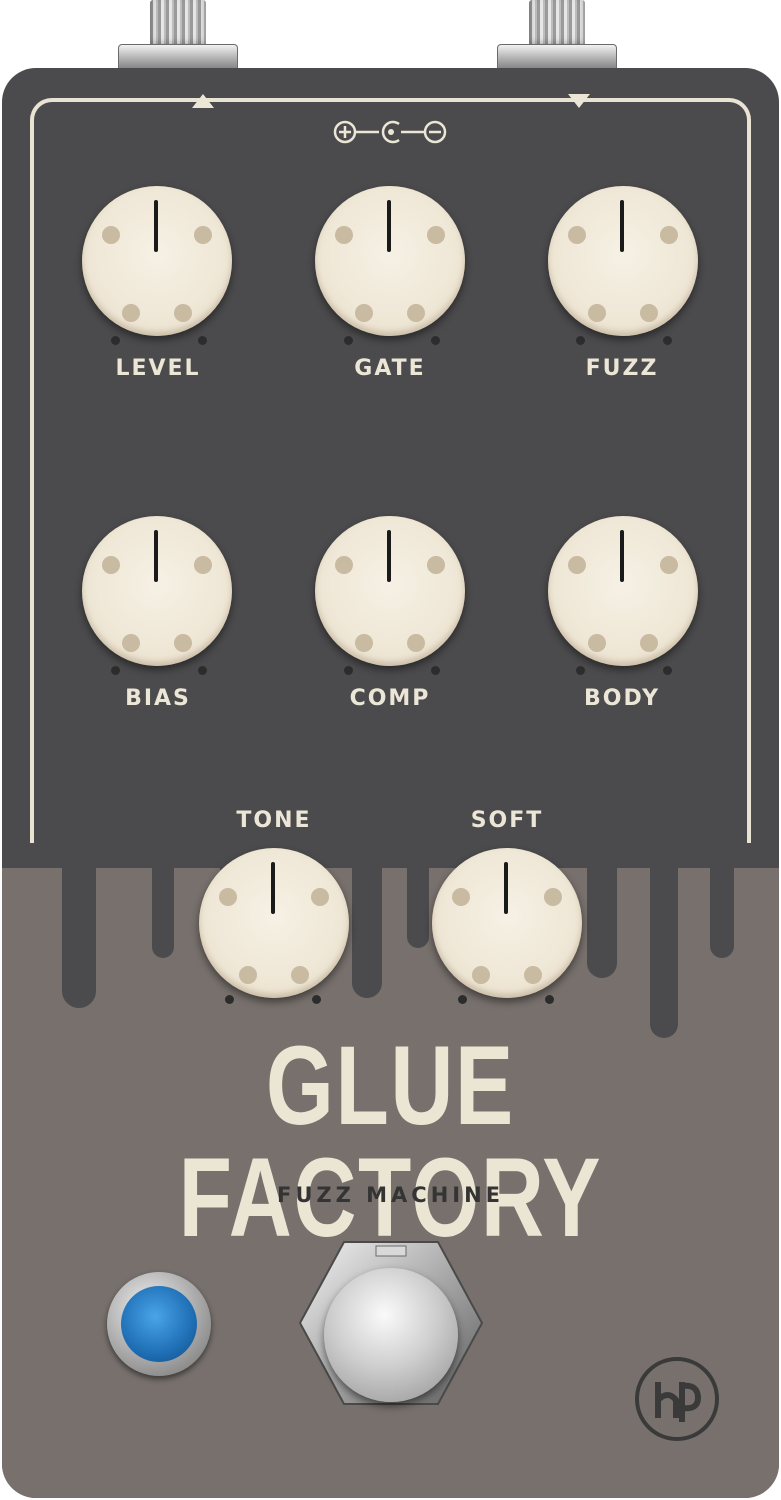 Image resolution: width=781 pixels, height=1500 pixels. Describe the element at coordinates (622, 368) in the screenshot. I see `knob-label: FUZZ` at that location.